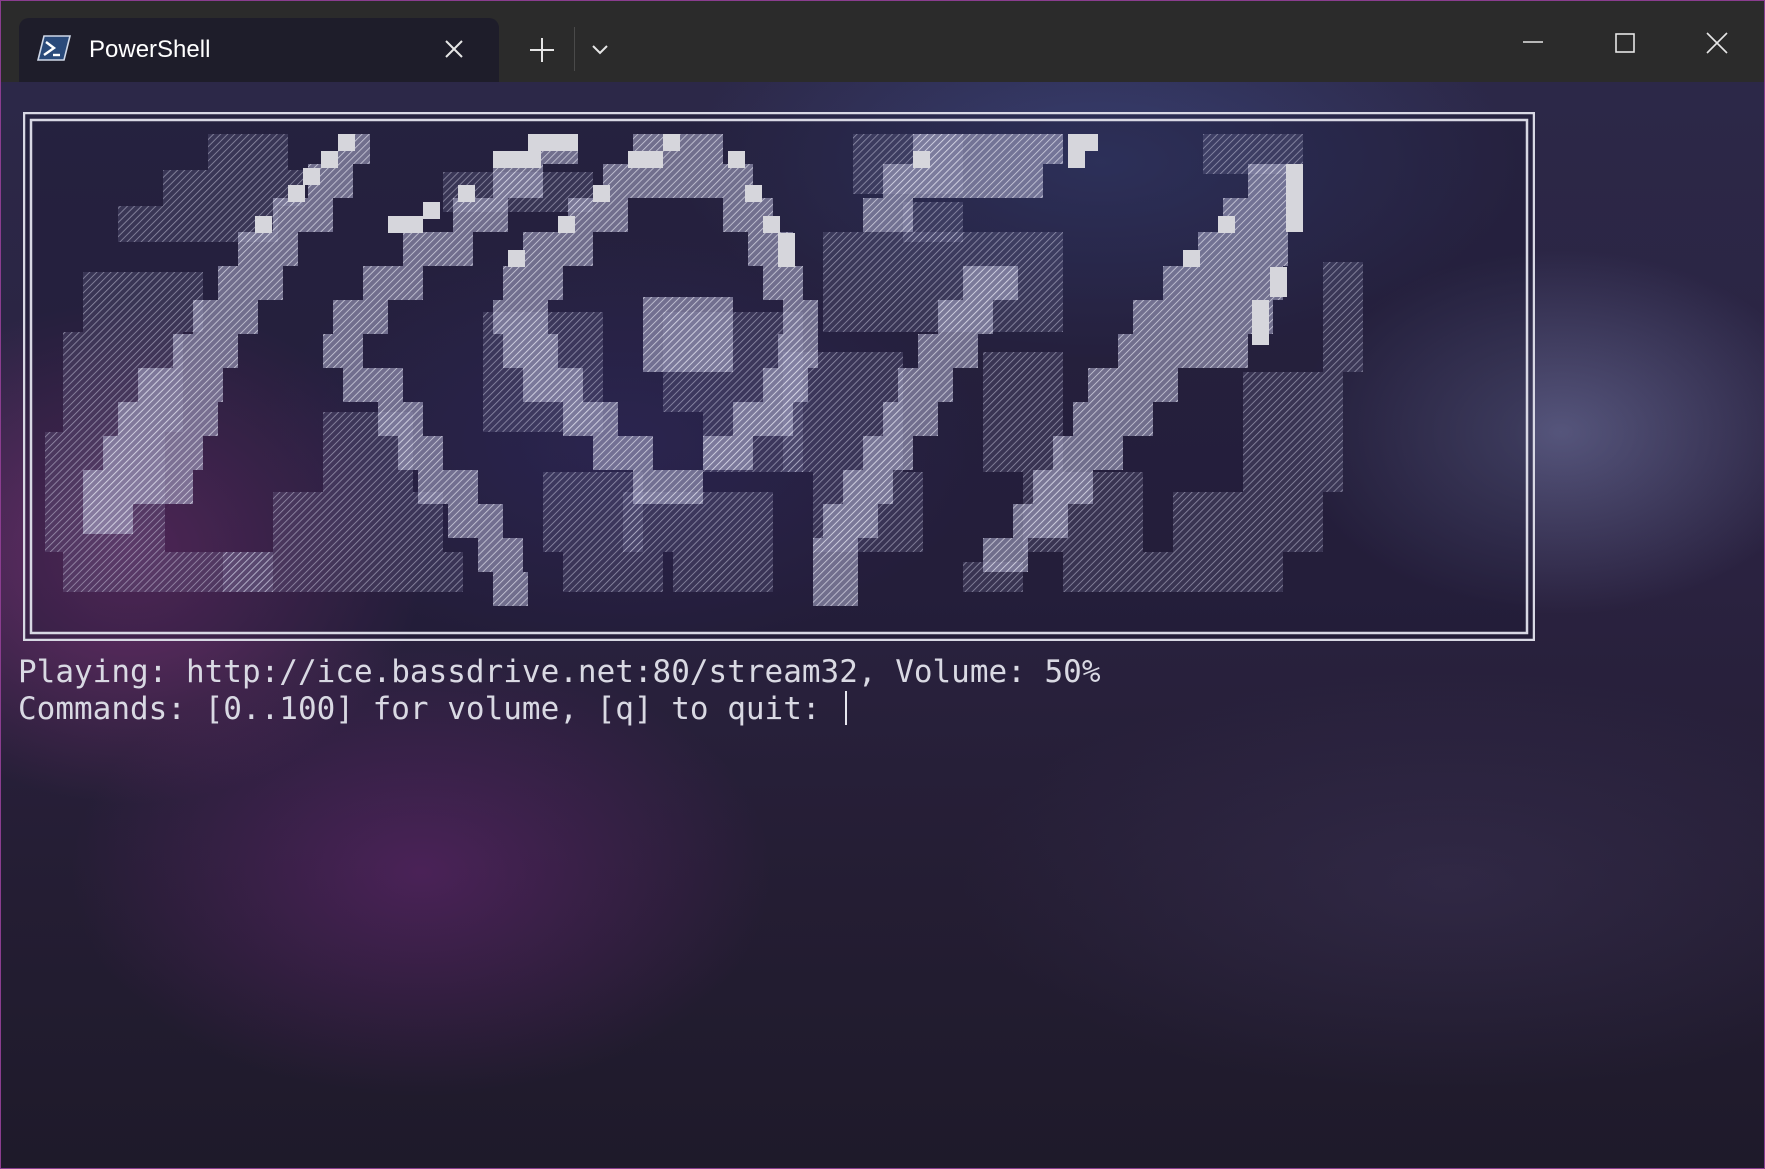 The width and height of the screenshot is (1765, 1169). What do you see at coordinates (259, 50) in the screenshot?
I see `tab-powershell: PowerShell` at bounding box center [259, 50].